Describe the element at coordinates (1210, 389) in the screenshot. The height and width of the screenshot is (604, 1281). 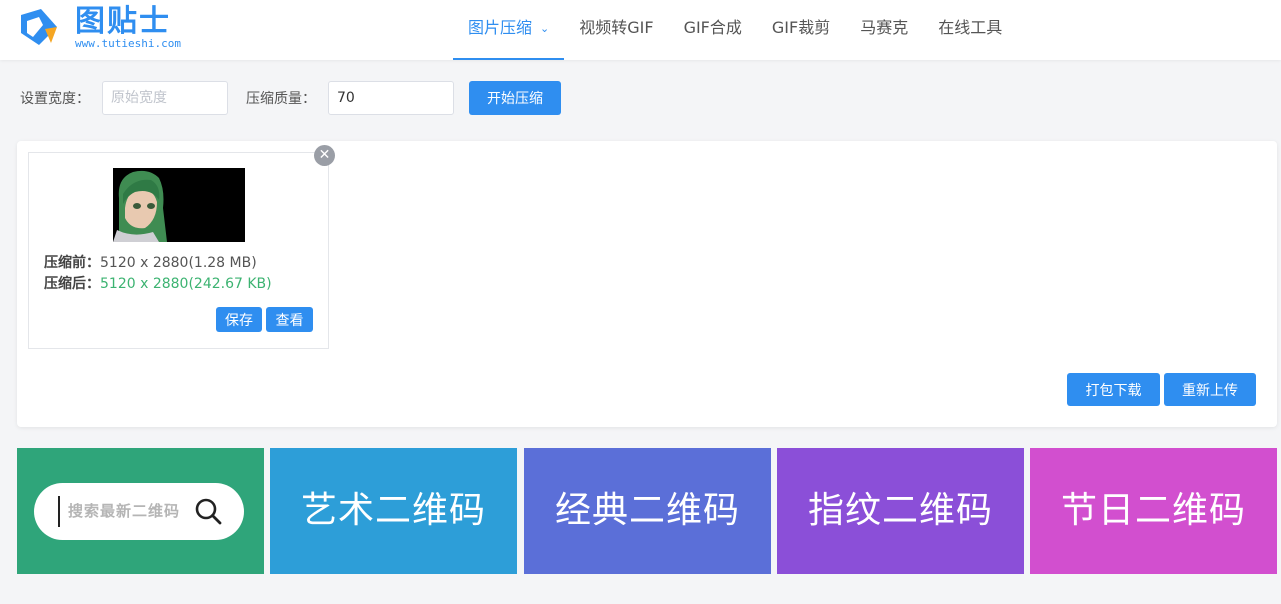
I see `reupload-button: 重新上传` at that location.